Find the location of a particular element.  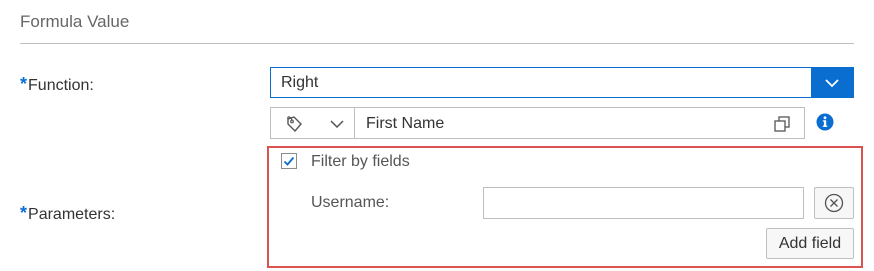

filter-by-fields-label: Filter by fields is located at coordinates (360, 162).